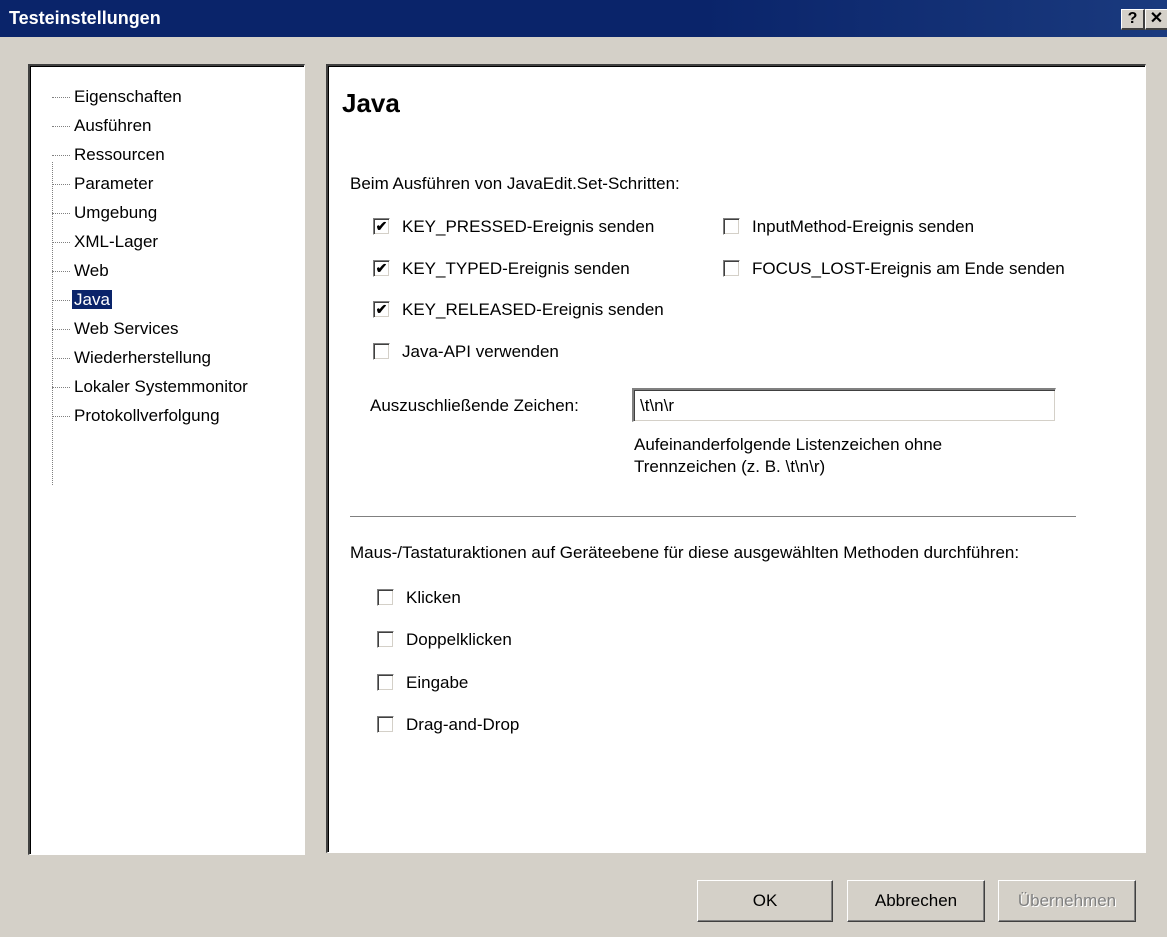 This screenshot has width=1167, height=937. Describe the element at coordinates (92, 299) in the screenshot. I see `tree-item-label: Java` at that location.